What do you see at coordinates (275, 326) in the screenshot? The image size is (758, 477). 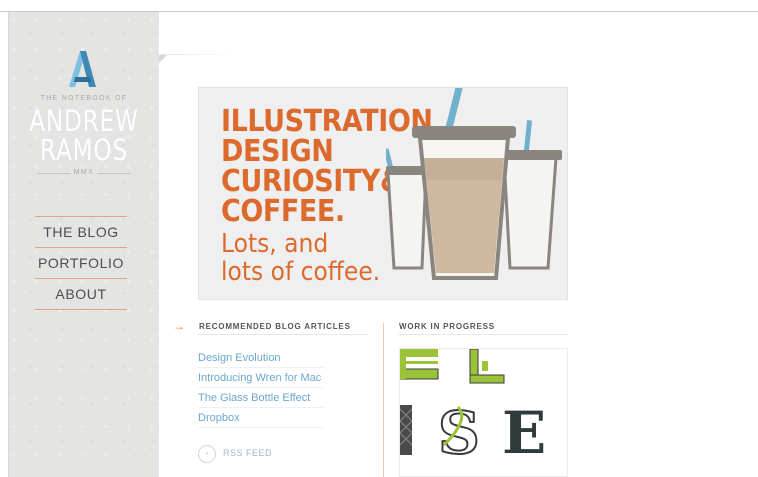 I see `recommended-title: RECOMMENDED BLOG ARTICLES` at bounding box center [275, 326].